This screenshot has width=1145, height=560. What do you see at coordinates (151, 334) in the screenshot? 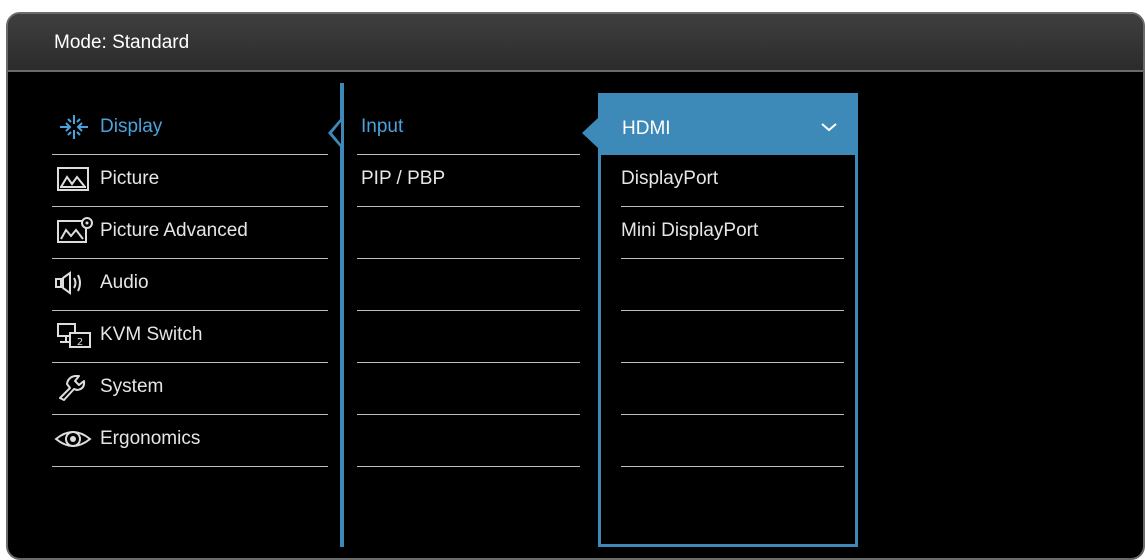
I see `menu-item-label: KVM Switch` at bounding box center [151, 334].